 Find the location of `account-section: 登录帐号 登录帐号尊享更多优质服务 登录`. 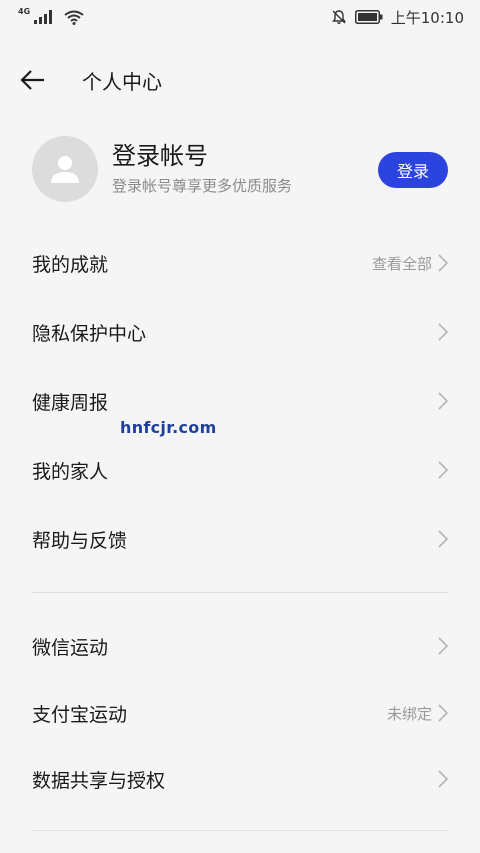

account-section: 登录帐号 登录帐号尊享更多优质服务 登录 is located at coordinates (240, 170).